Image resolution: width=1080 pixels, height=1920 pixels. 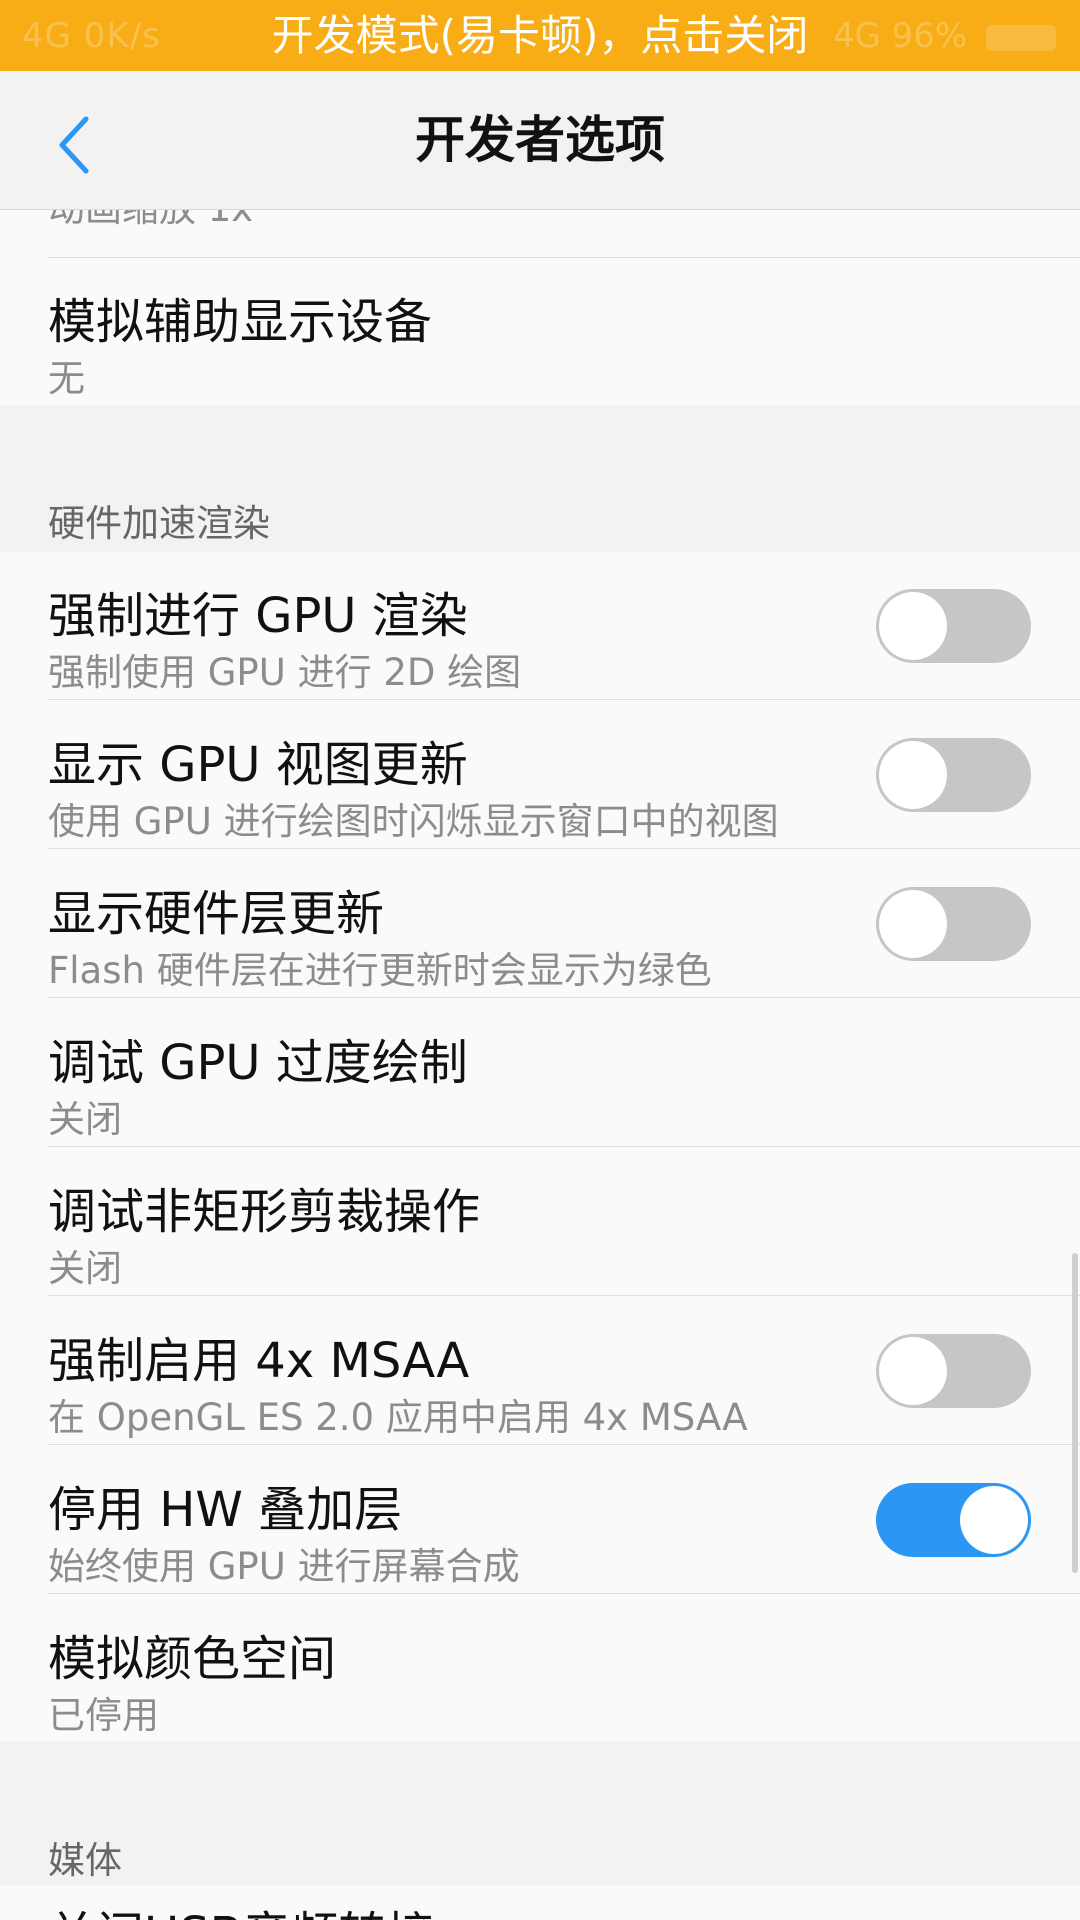 What do you see at coordinates (285, 672) in the screenshot?
I see `row-subtitle: 强制使用 GPU 进行 2D 绘图` at bounding box center [285, 672].